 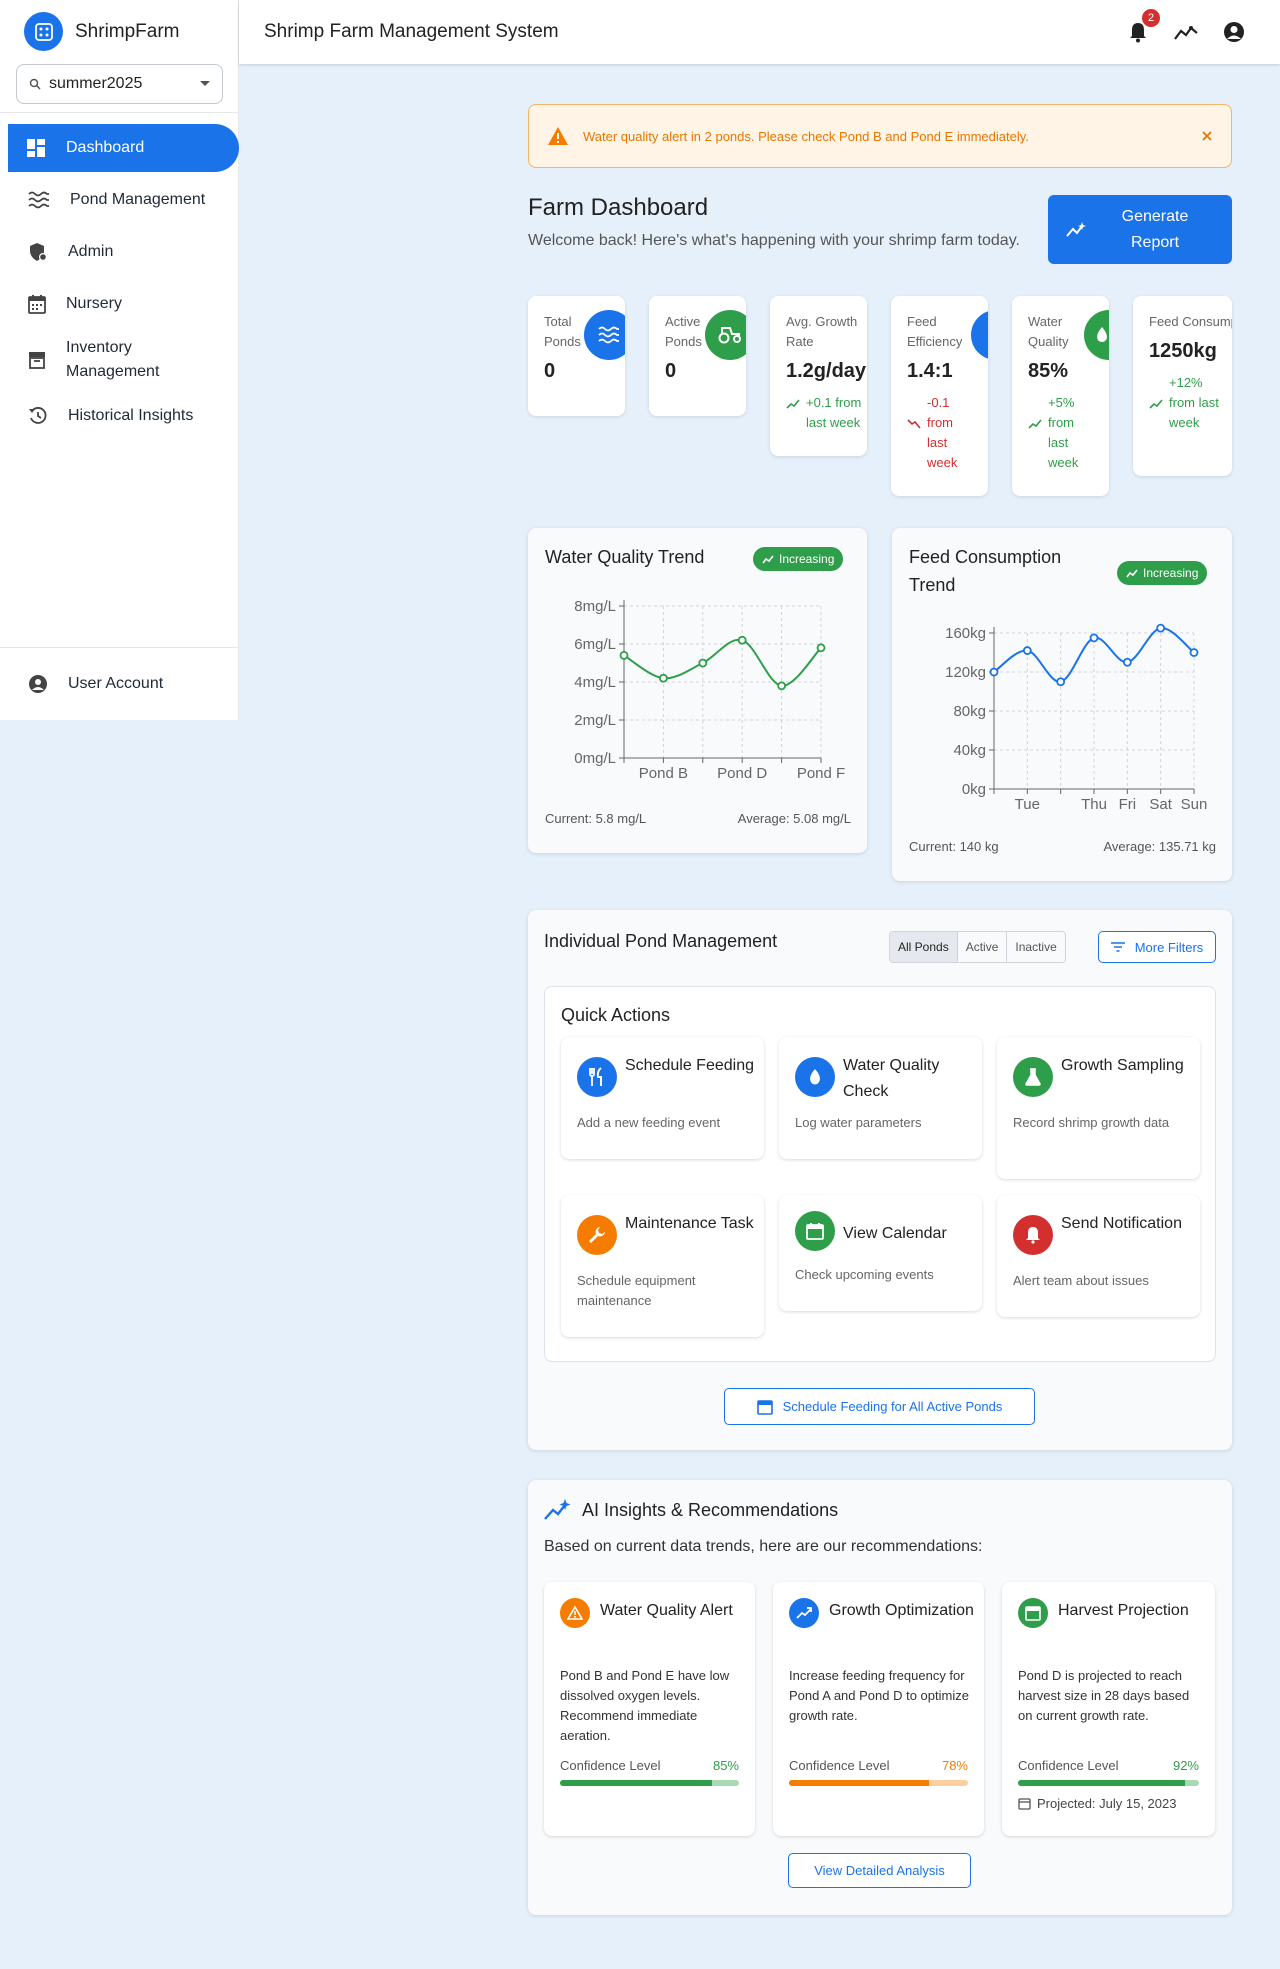 What do you see at coordinates (119, 416) in the screenshot?
I see `sidebar-item-historical-insights: Historical Insights` at bounding box center [119, 416].